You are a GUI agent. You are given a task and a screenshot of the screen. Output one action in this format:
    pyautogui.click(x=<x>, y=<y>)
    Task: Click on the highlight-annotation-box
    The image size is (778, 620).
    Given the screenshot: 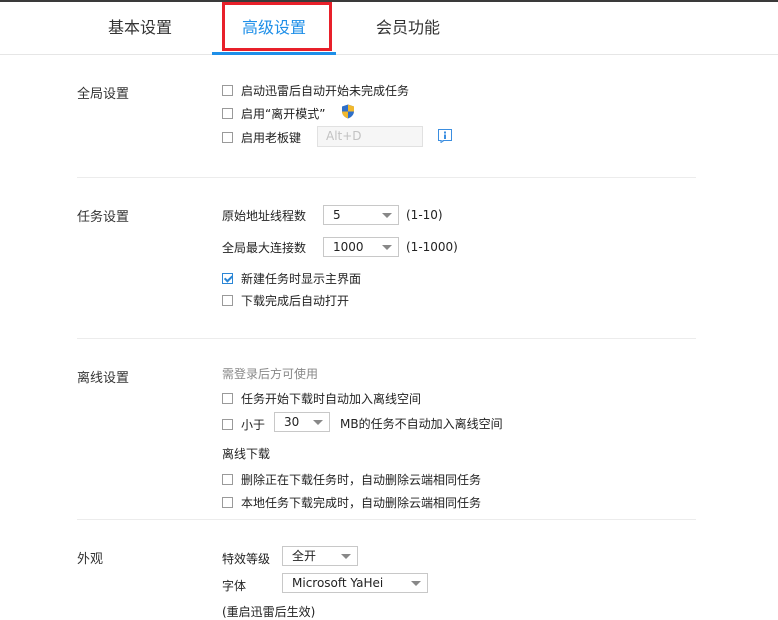 What is the action you would take?
    pyautogui.click(x=277, y=26)
    